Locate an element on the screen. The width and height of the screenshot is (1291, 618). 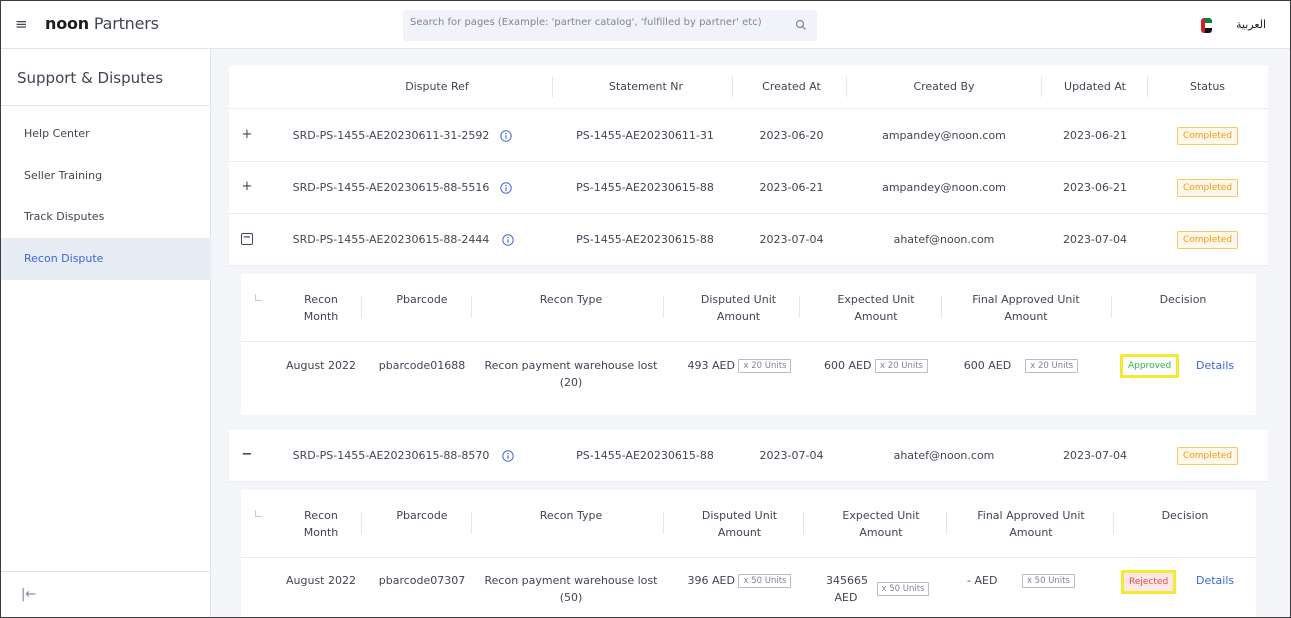
final-amount: - AED x 50 Units is located at coordinates (1021, 580).